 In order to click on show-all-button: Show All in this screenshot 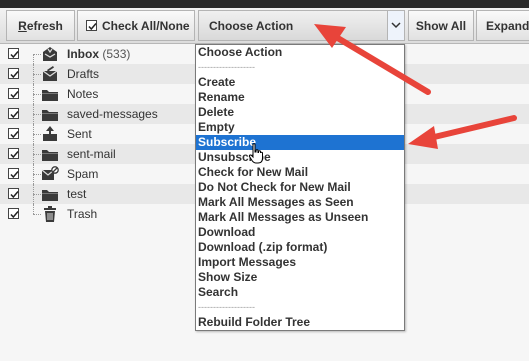, I will do `click(441, 25)`.